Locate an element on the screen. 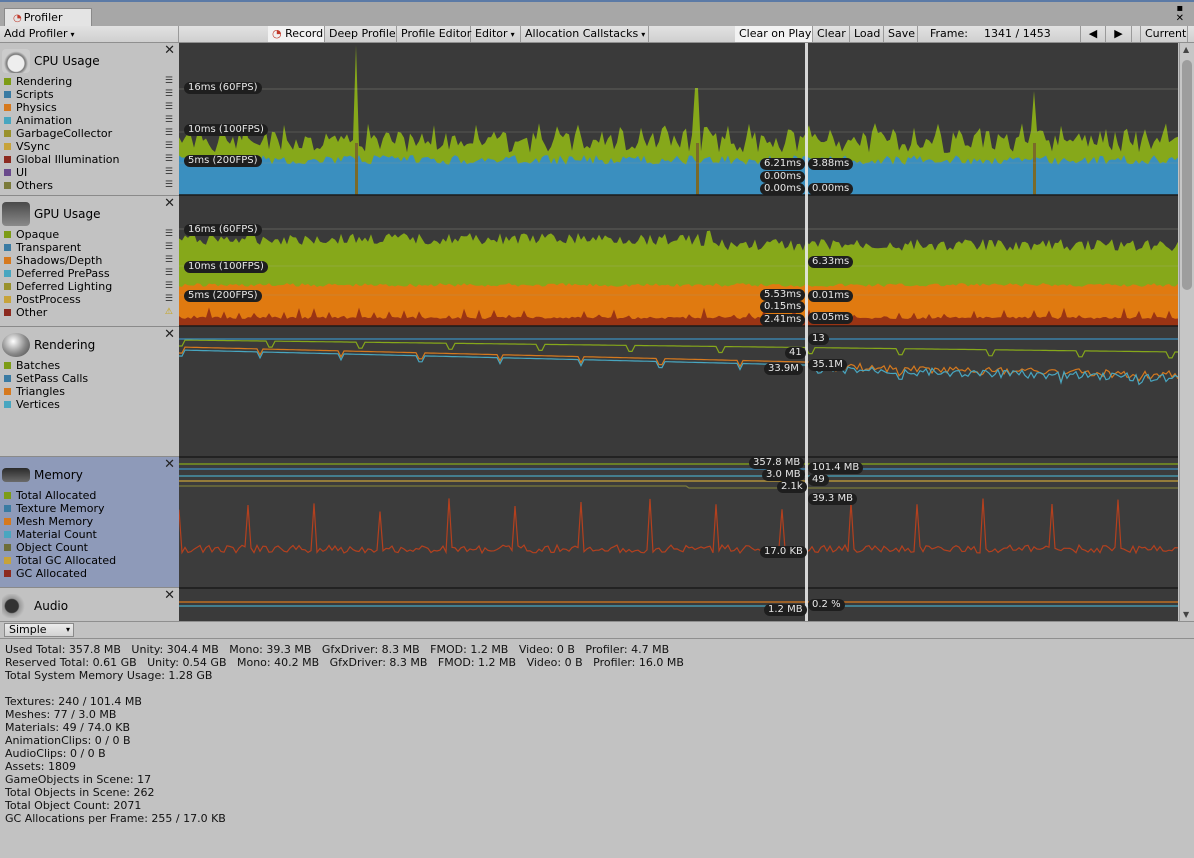 This screenshot has height=858, width=1194. series-item: Triangles is located at coordinates (46, 391).